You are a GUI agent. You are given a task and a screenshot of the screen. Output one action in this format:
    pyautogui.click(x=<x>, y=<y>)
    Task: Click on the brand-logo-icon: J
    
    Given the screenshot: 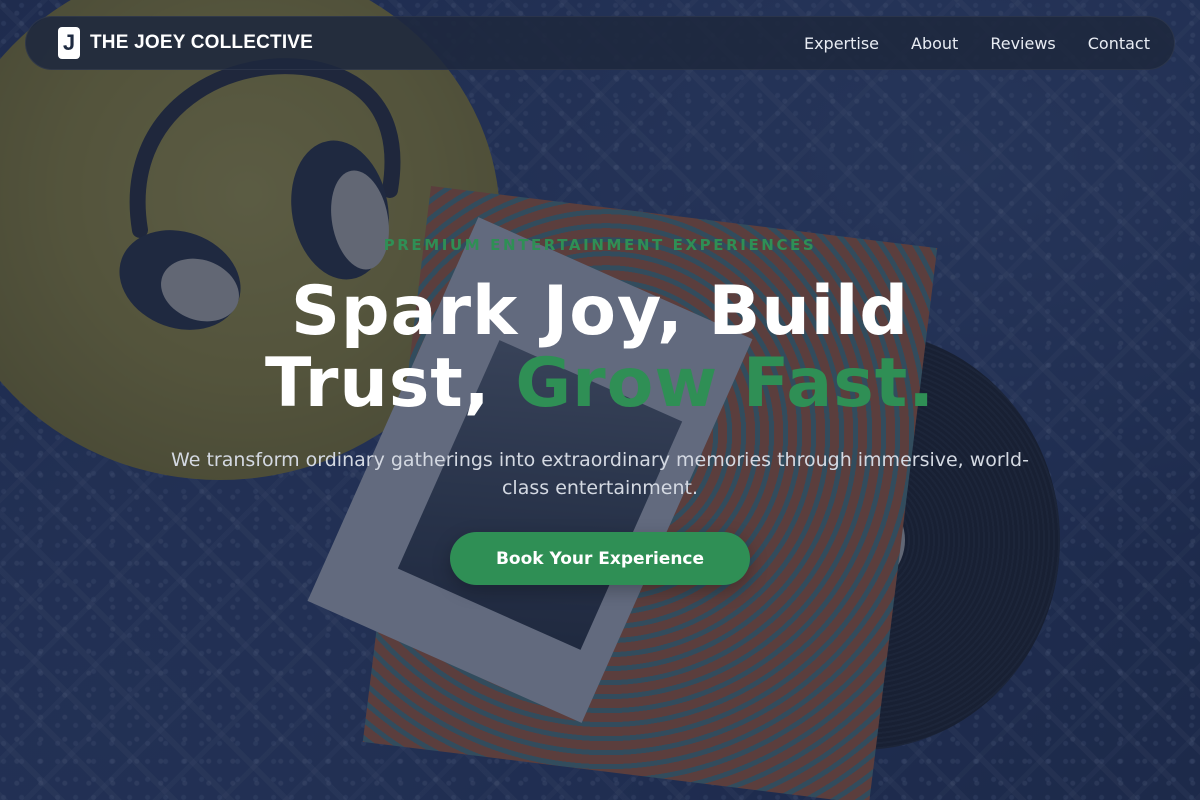 What is the action you would take?
    pyautogui.click(x=69, y=43)
    